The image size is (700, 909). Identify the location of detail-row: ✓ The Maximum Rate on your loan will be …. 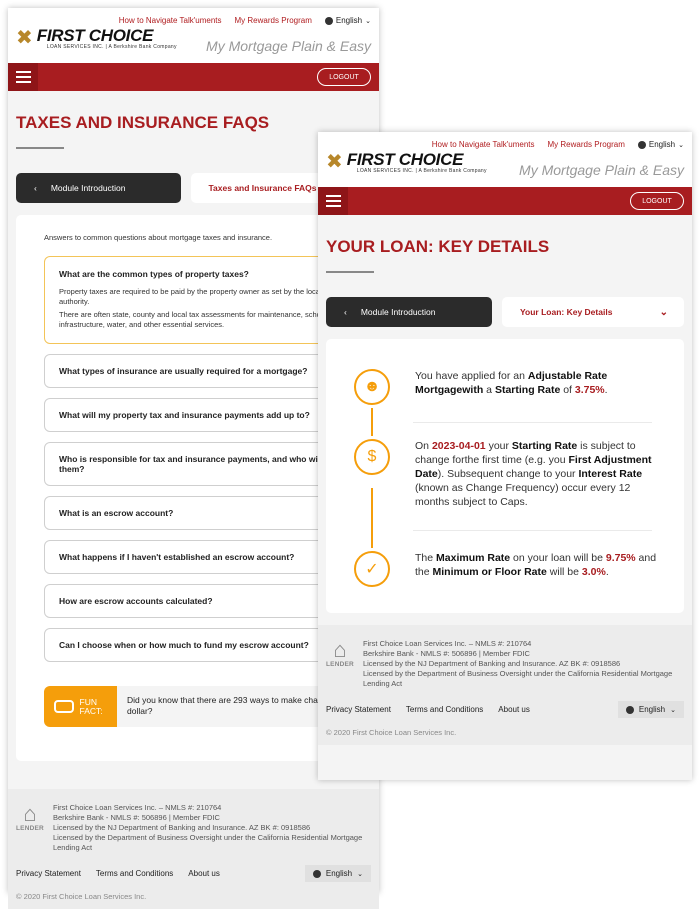
(505, 569).